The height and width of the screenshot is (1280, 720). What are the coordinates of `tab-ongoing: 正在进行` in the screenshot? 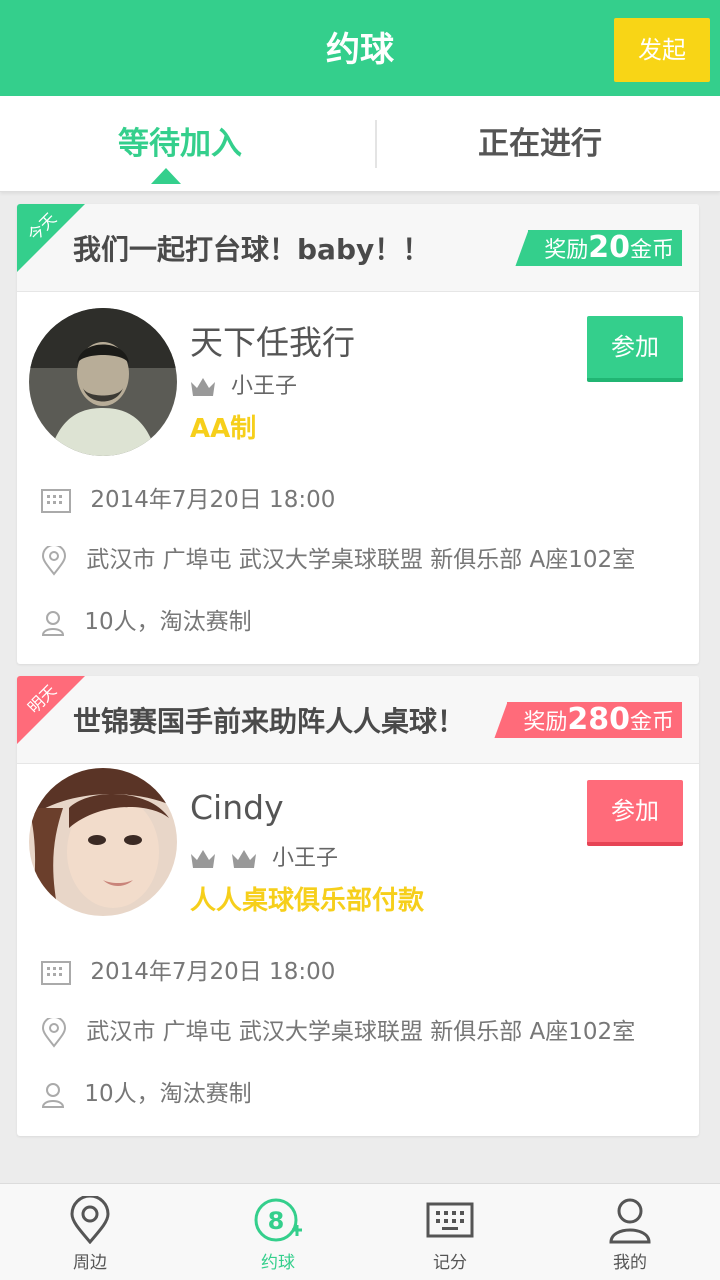 It's located at (540, 144).